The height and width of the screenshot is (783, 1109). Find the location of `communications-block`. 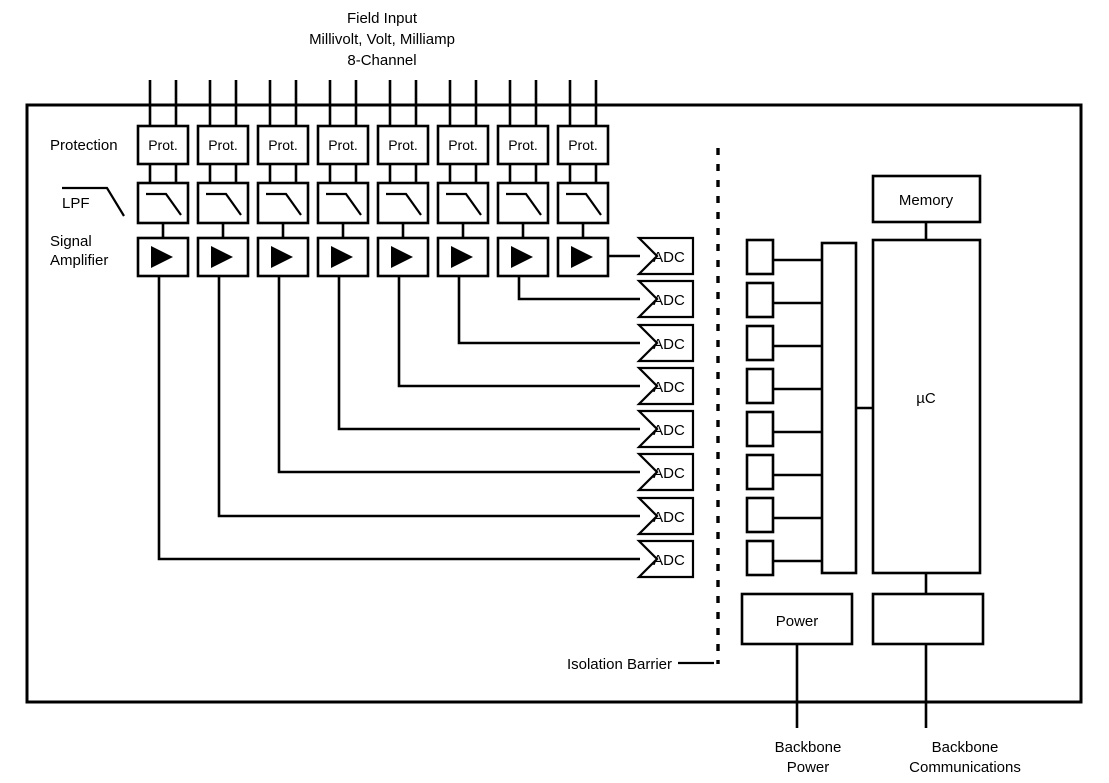

communications-block is located at coordinates (928, 619).